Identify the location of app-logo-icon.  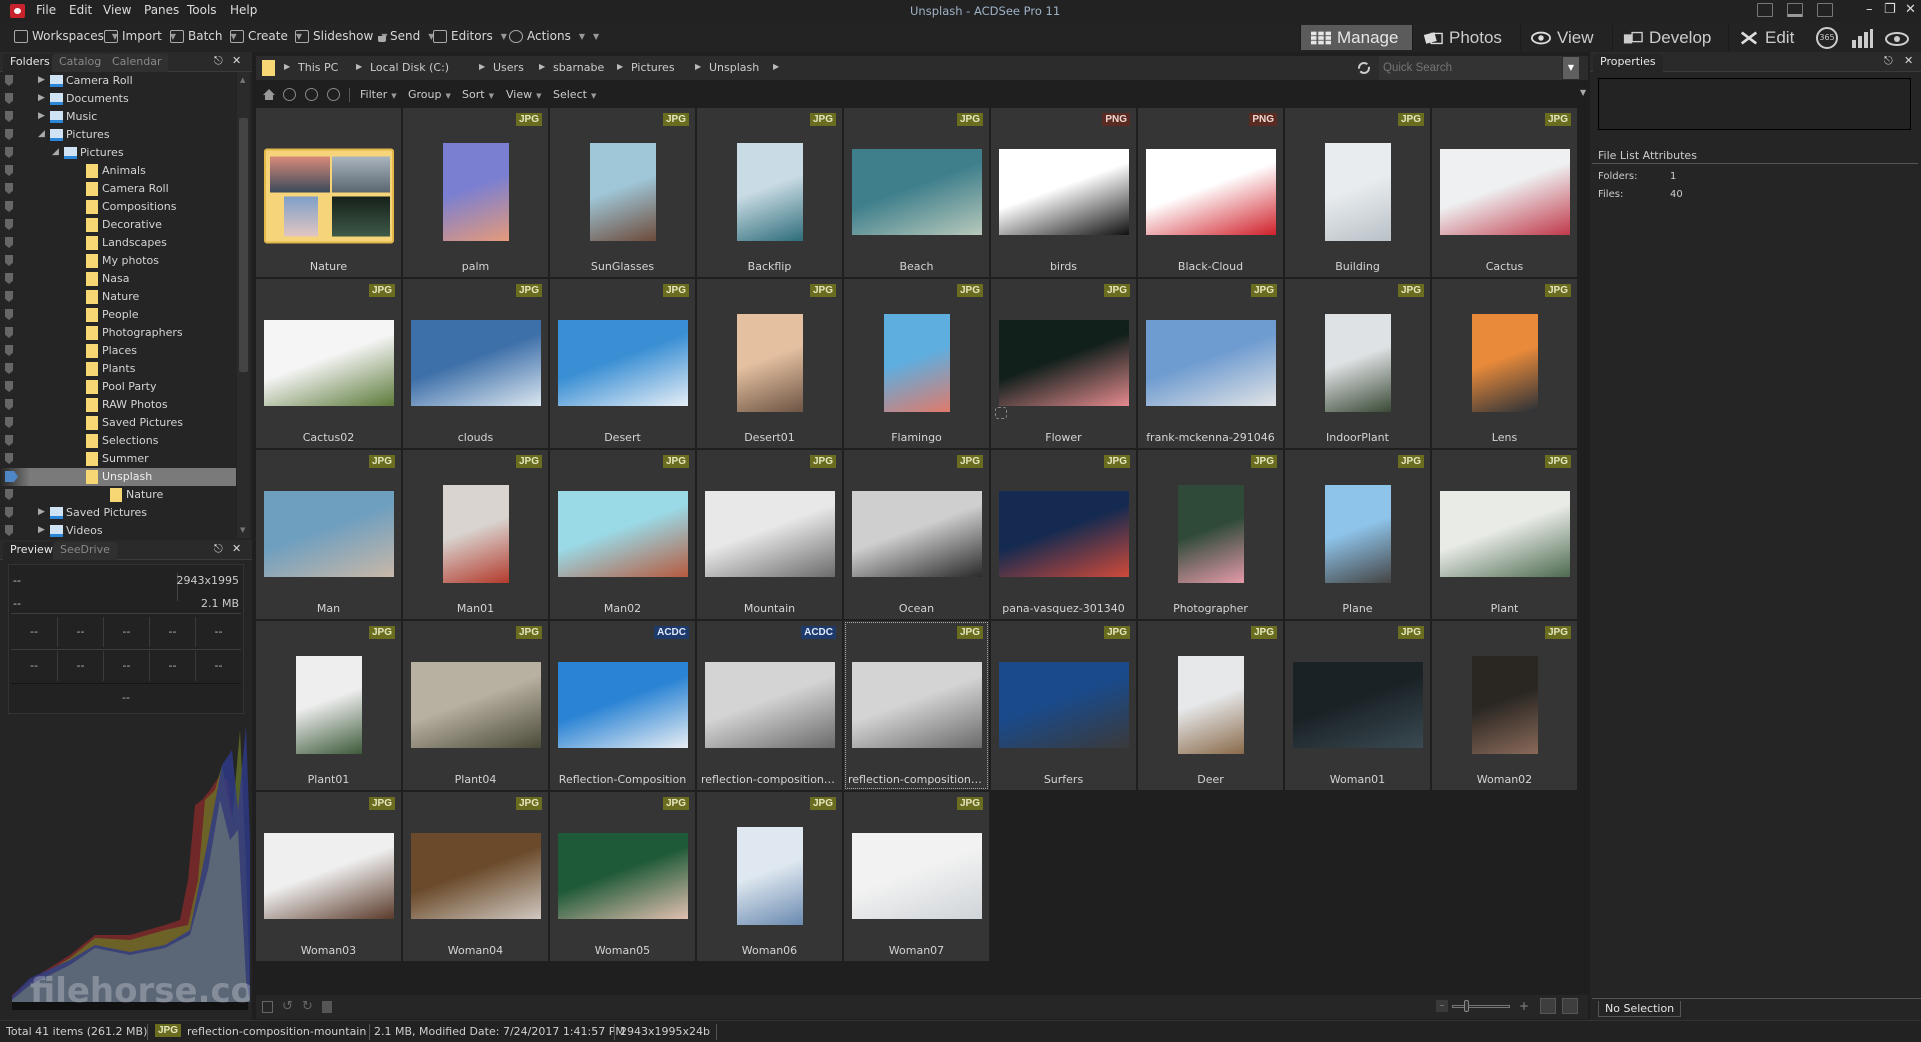
(17, 11).